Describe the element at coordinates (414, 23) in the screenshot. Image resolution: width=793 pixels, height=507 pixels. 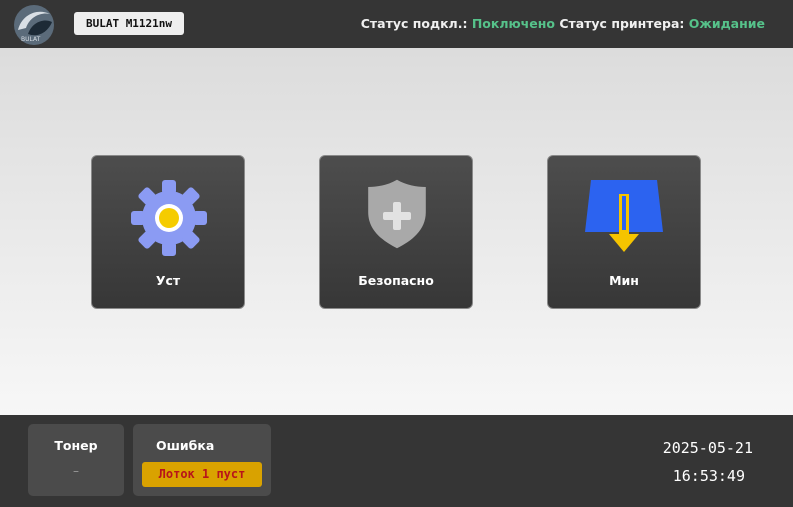
I see `connection-status-label: Статус подкл.:` at that location.